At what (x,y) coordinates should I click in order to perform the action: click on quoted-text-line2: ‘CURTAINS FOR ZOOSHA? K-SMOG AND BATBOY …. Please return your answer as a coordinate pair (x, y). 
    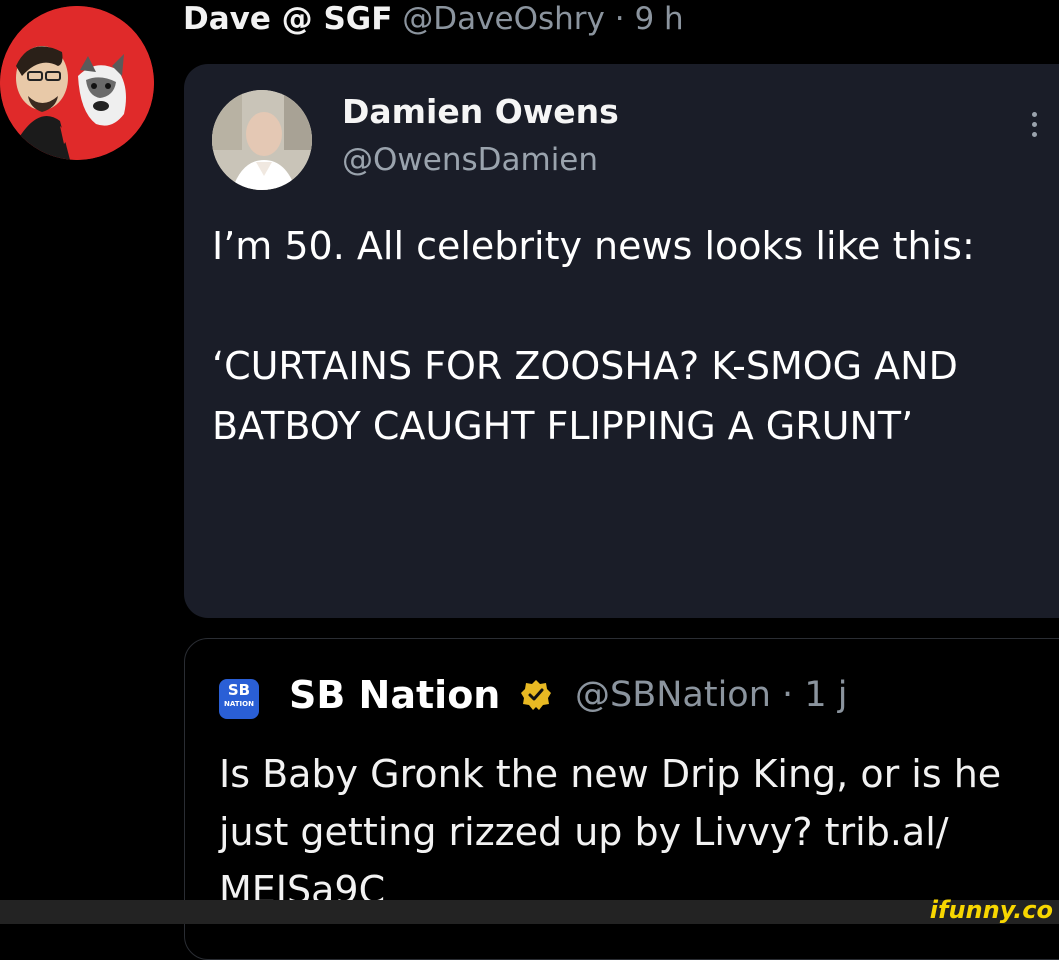
    Looking at the image, I should click on (585, 396).